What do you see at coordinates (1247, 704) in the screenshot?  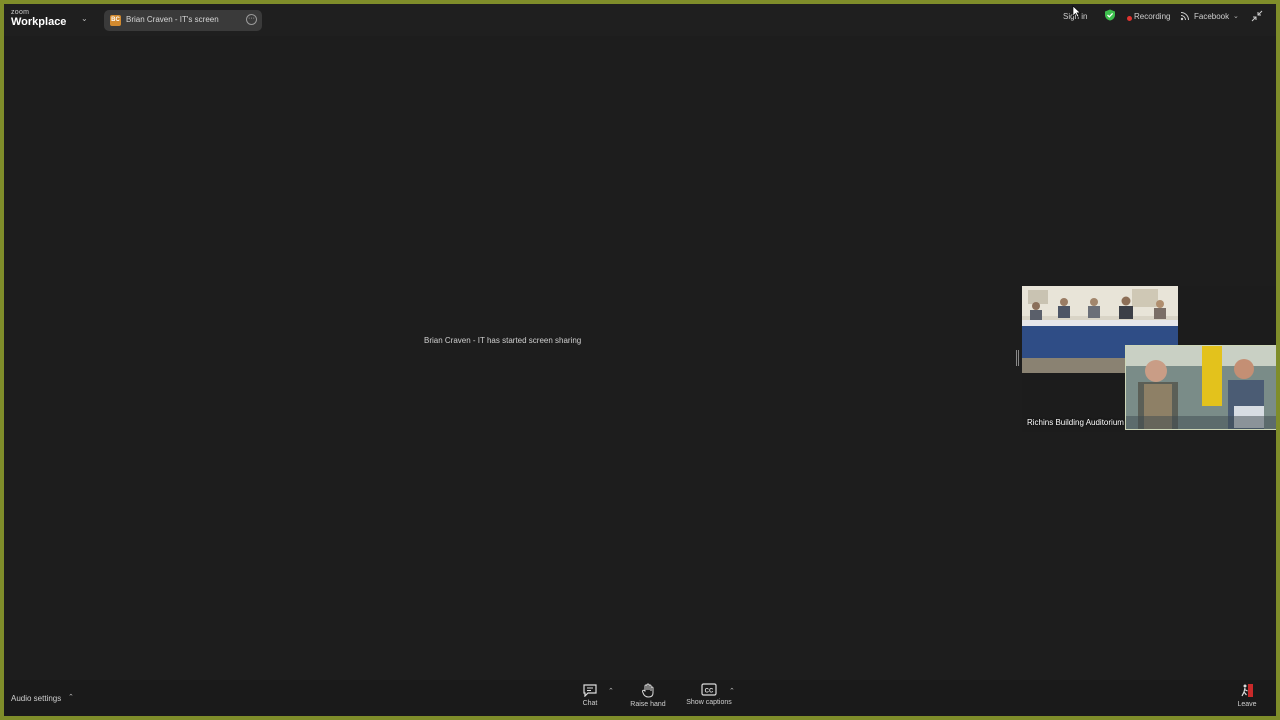 I see `leave-label: Leave` at bounding box center [1247, 704].